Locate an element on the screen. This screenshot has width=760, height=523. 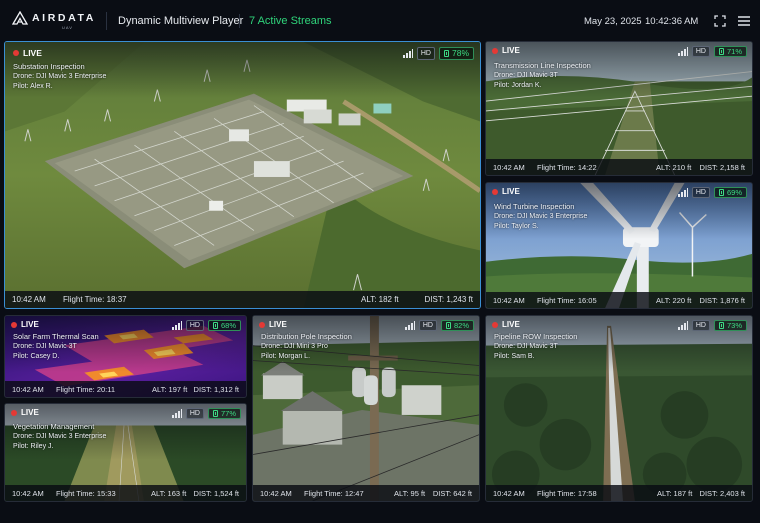
battery-badge: 73% is located at coordinates (730, 325).